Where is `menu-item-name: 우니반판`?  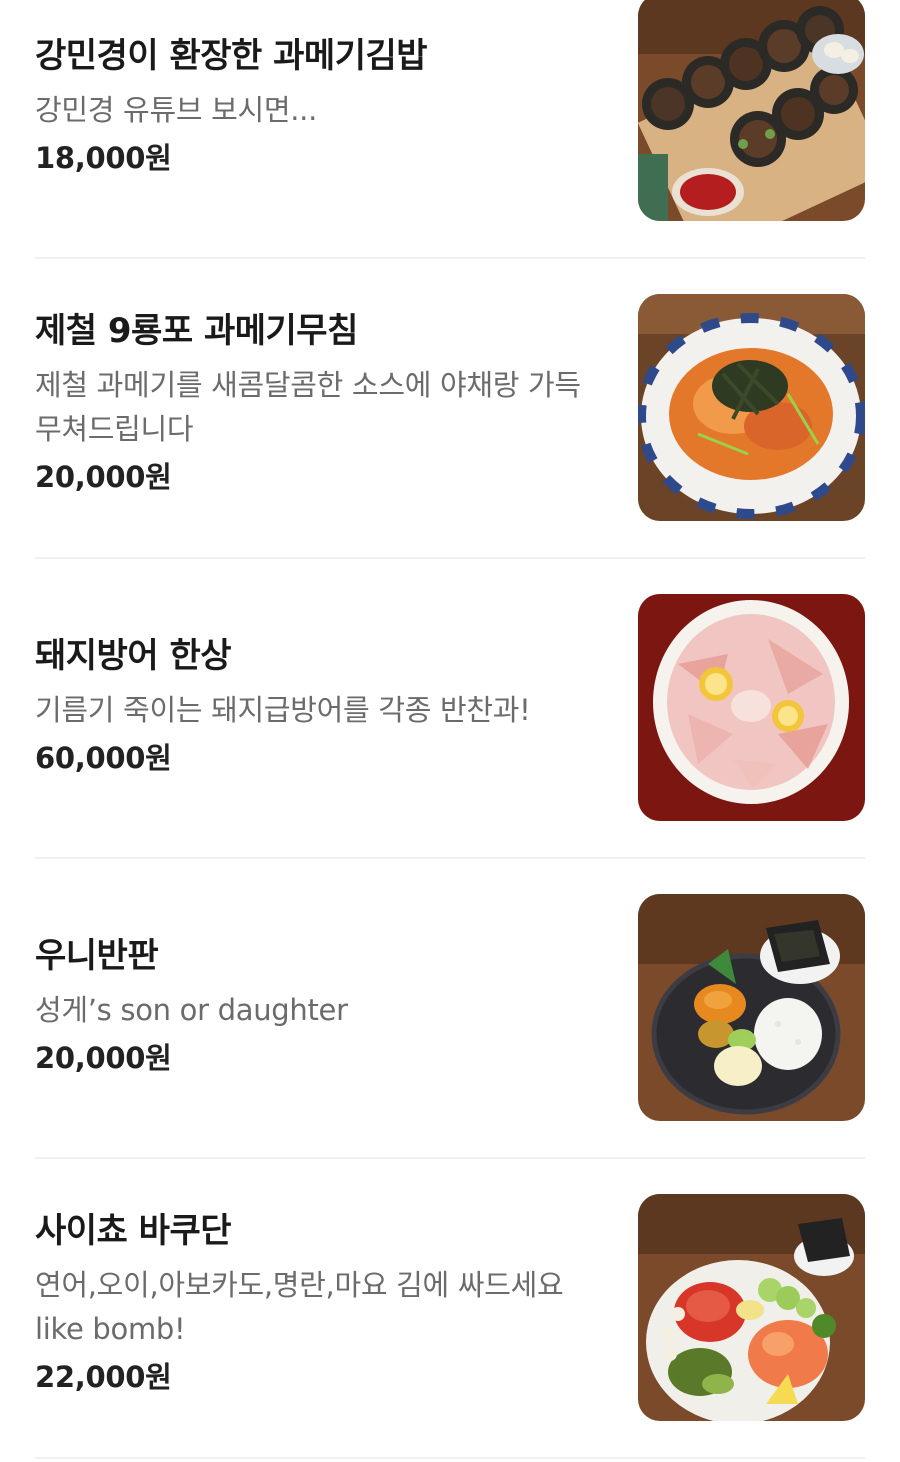 menu-item-name: 우니반판 is located at coordinates (97, 956).